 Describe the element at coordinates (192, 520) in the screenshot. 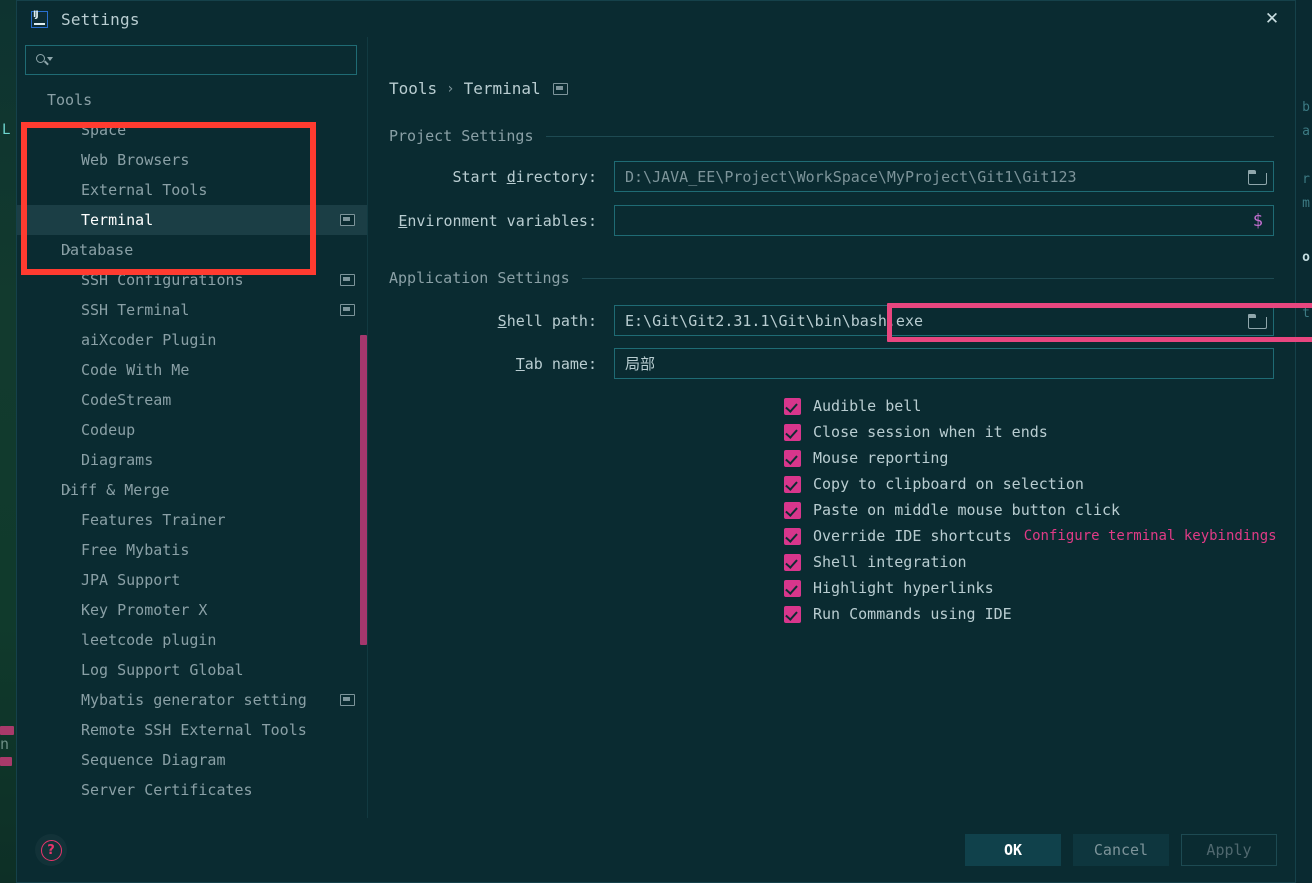

I see `sidebar-item-features-trainer: Features Trainer` at that location.